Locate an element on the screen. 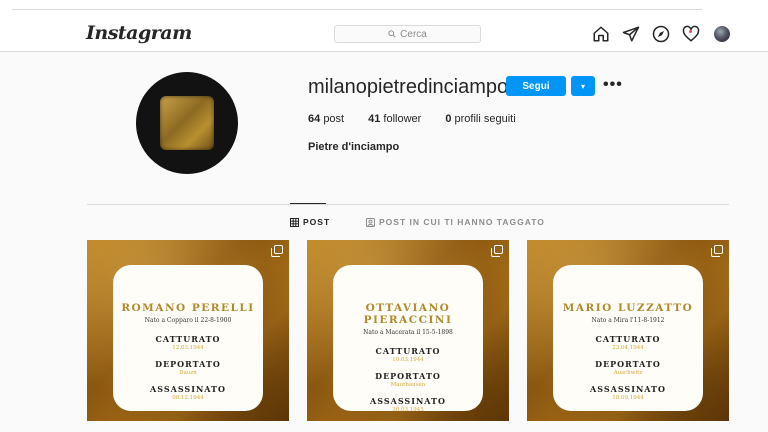 This screenshot has height=432, width=768. captured-date: 10.03.1944 is located at coordinates (408, 360).